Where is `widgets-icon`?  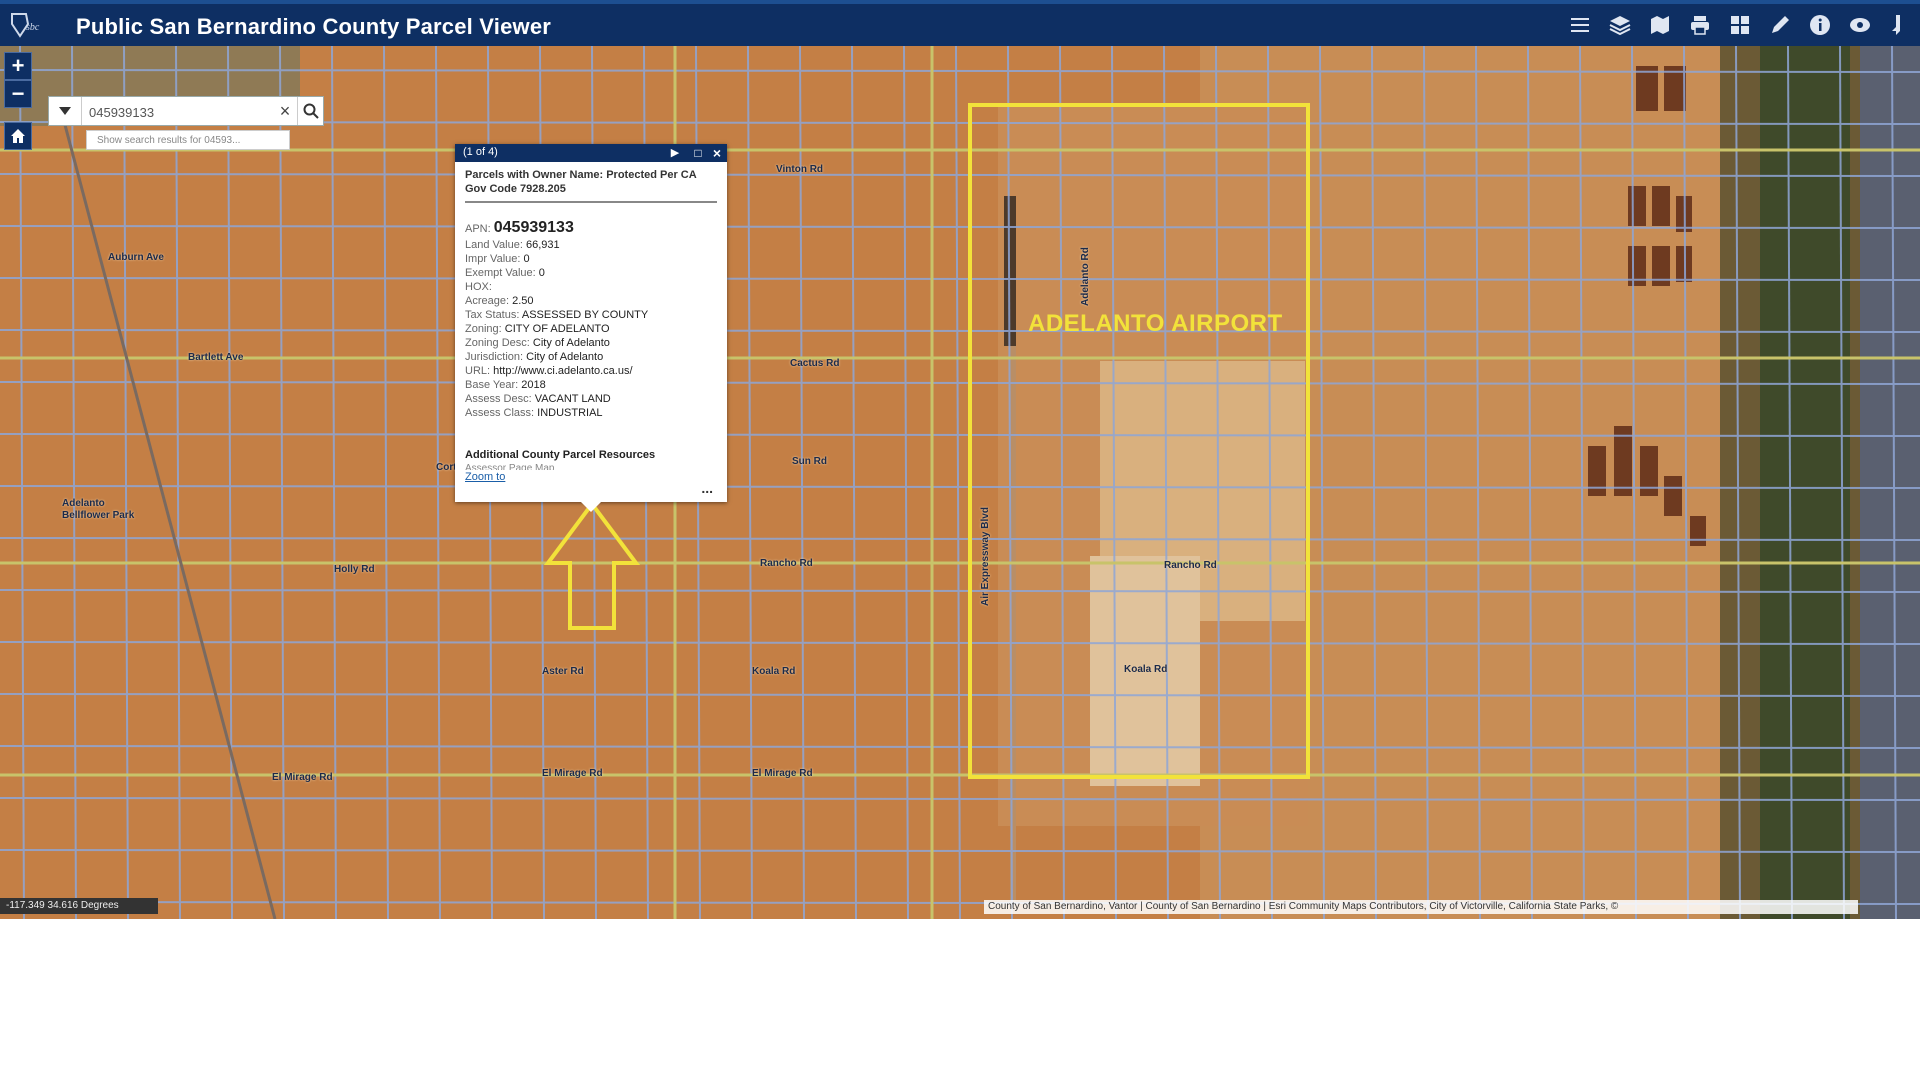 widgets-icon is located at coordinates (1740, 25).